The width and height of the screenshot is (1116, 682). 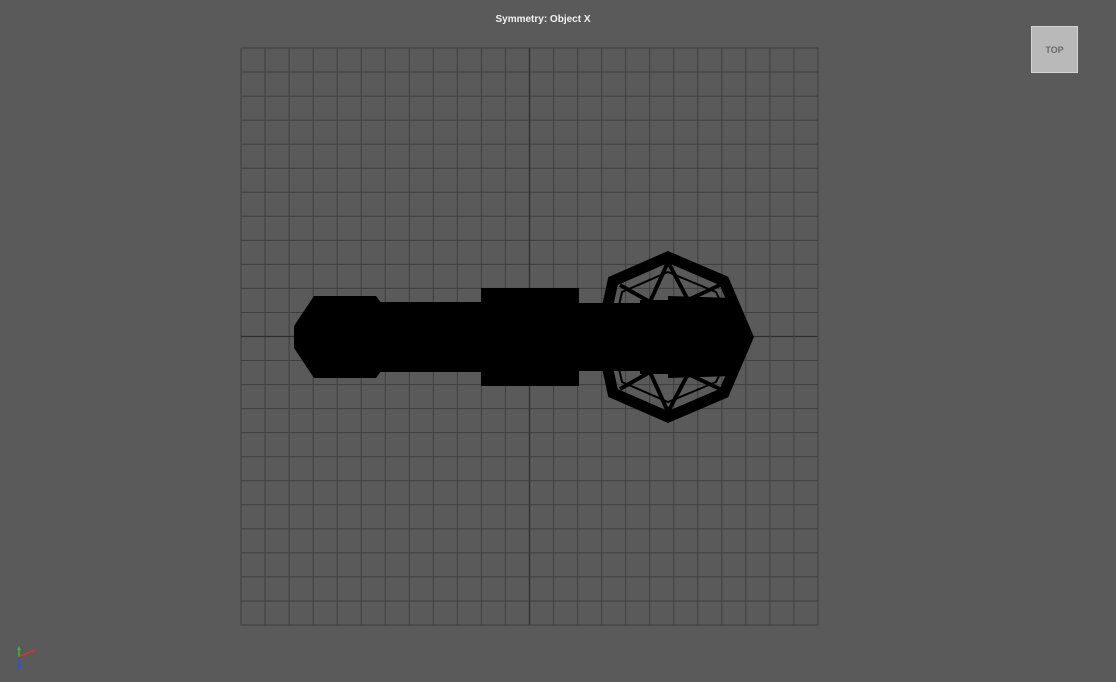 I want to click on view-cube: TOP, so click(x=1054, y=49).